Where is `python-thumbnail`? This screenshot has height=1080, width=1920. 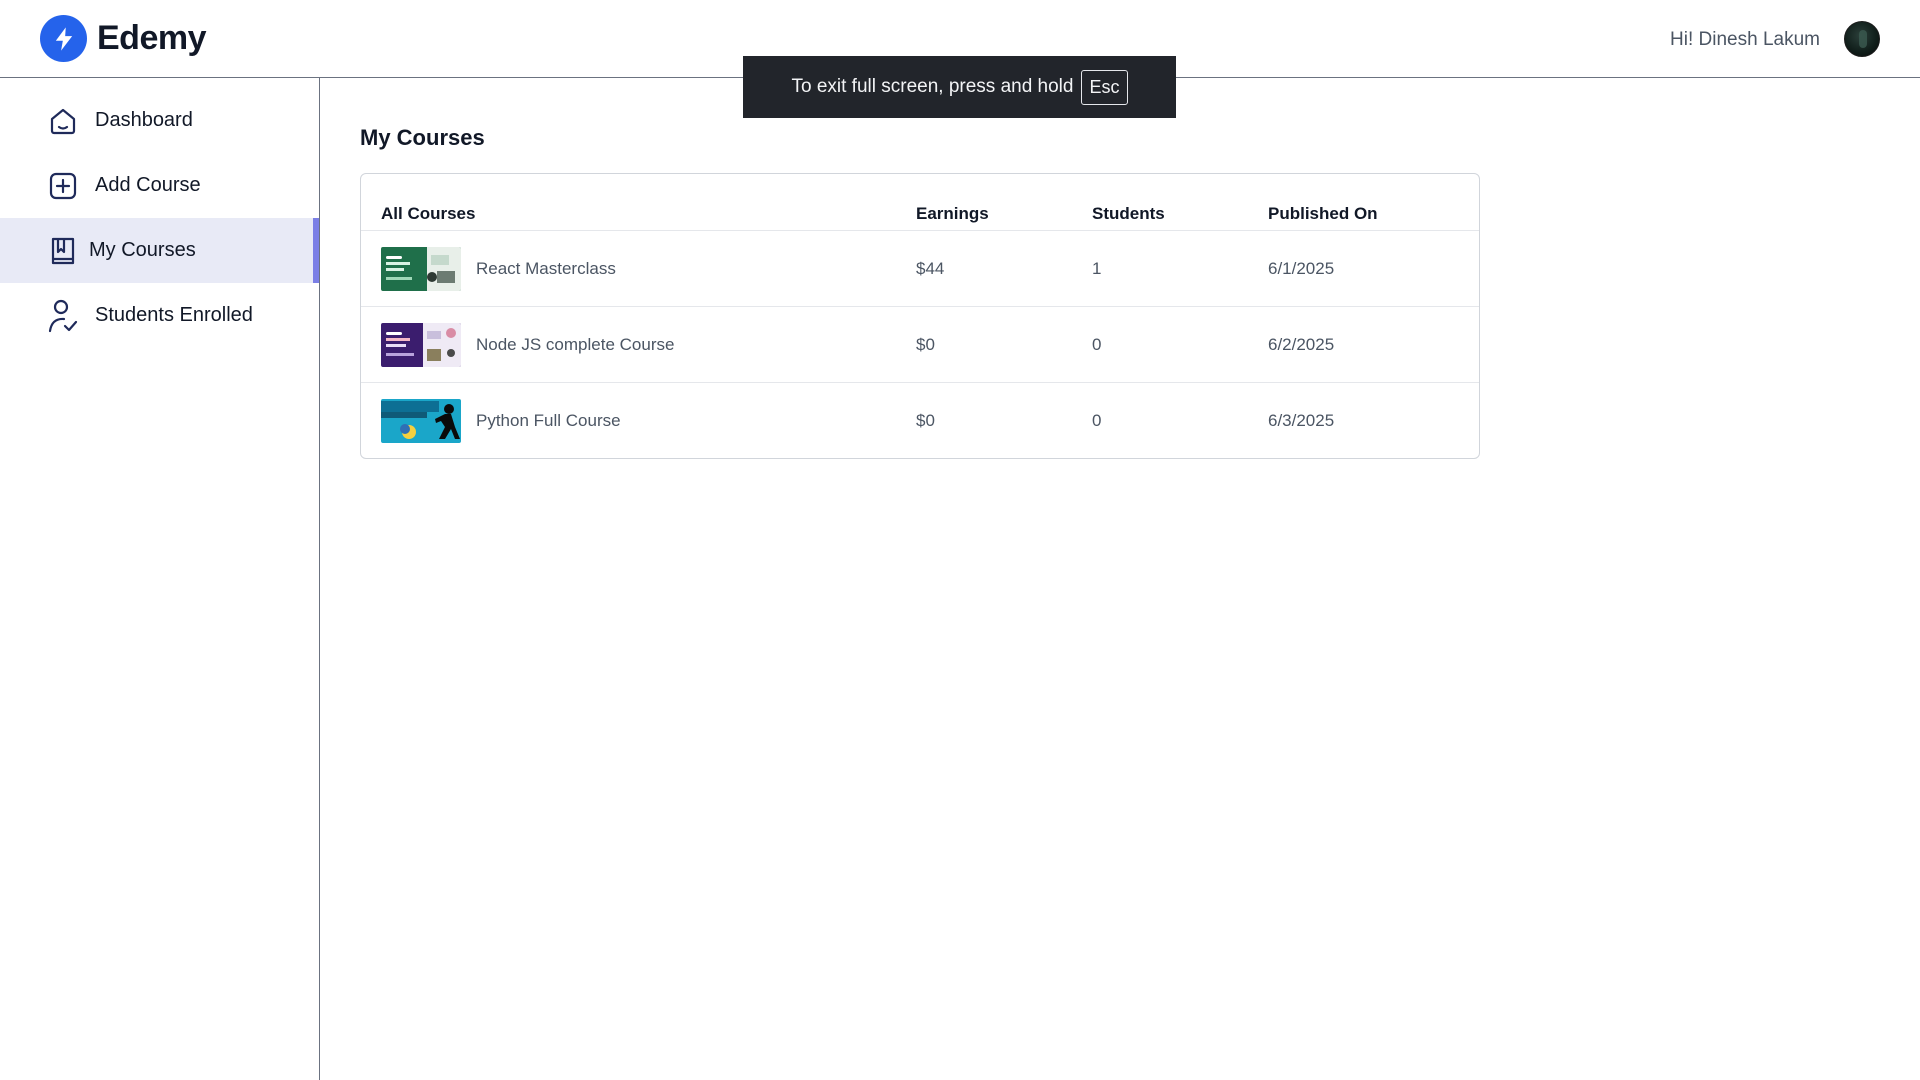 python-thumbnail is located at coordinates (421, 421).